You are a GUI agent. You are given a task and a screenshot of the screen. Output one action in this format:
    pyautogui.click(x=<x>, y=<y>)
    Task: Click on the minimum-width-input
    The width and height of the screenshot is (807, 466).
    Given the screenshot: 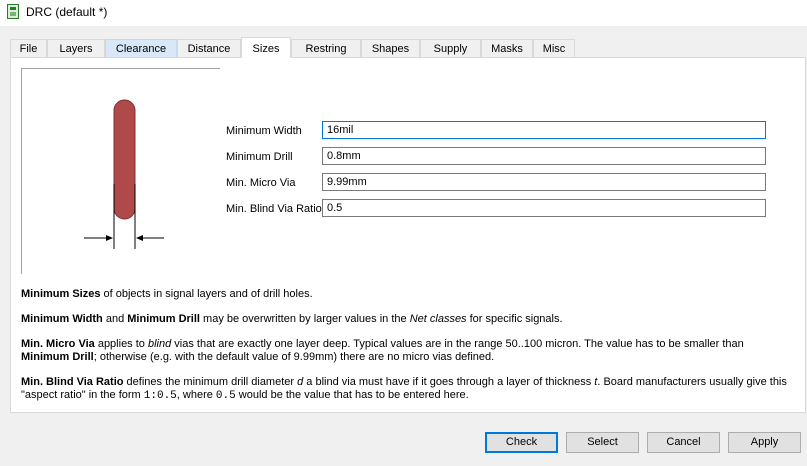 What is the action you would take?
    pyautogui.click(x=544, y=130)
    